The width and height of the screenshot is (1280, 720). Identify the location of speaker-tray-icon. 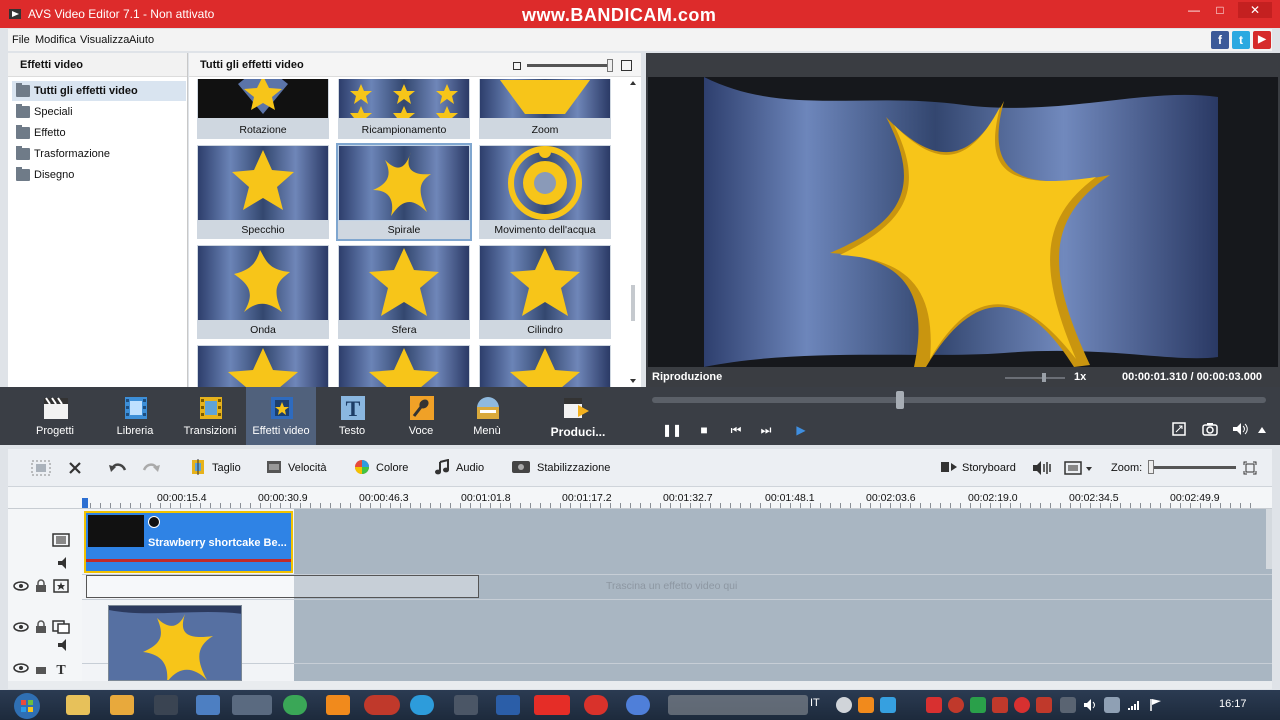
(1090, 705).